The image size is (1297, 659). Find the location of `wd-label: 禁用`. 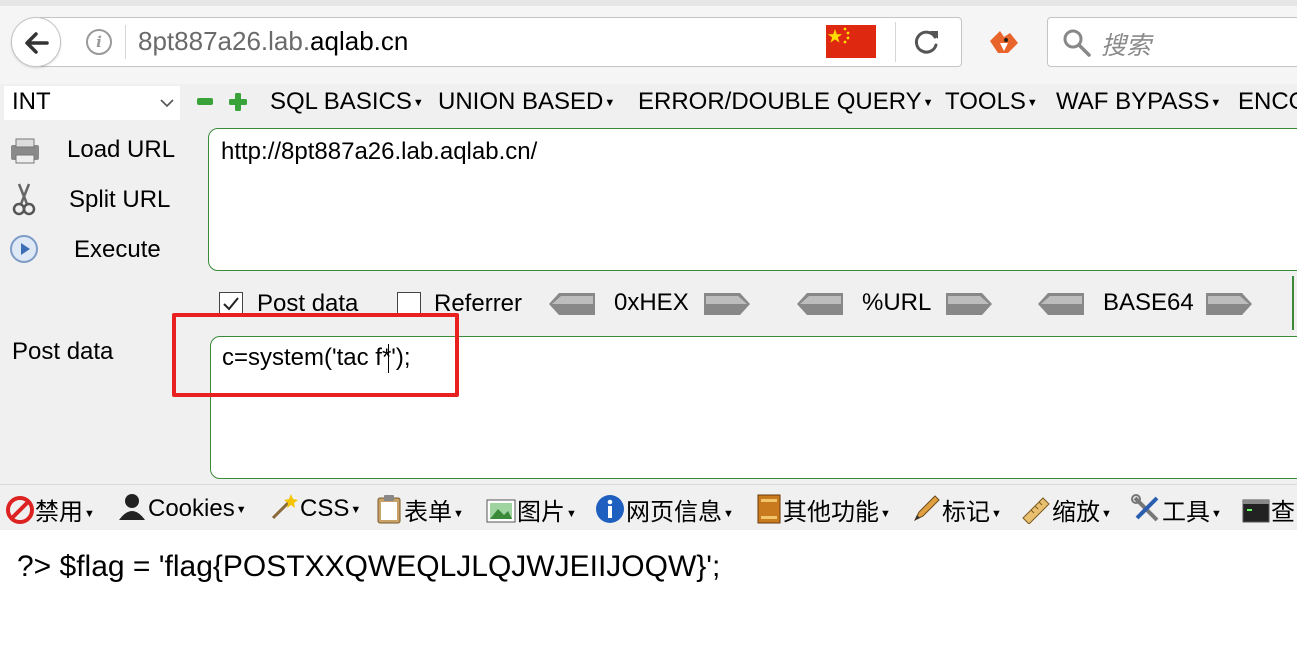

wd-label: 禁用 is located at coordinates (59, 512).